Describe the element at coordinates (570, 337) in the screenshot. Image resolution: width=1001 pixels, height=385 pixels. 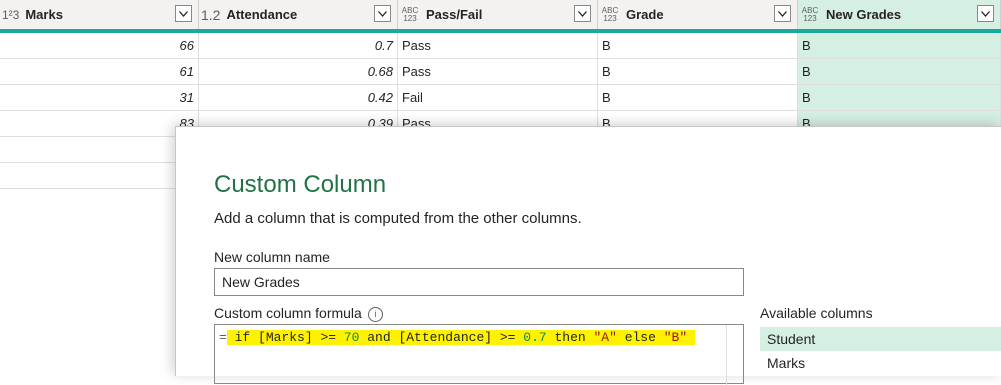
I see `formula-token: then` at that location.